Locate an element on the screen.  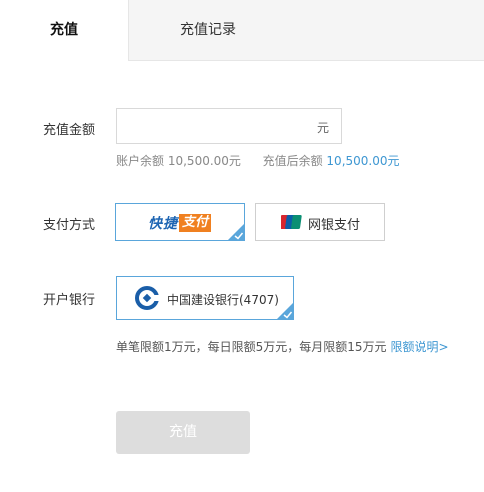
amount-input is located at coordinates (217, 126).